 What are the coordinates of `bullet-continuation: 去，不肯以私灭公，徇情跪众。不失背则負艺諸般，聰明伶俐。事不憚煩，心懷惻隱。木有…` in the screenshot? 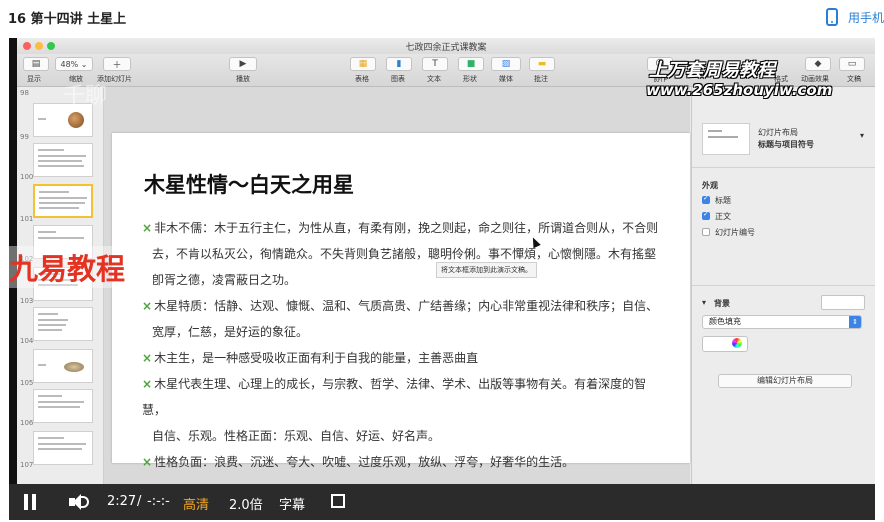 It's located at (404, 254).